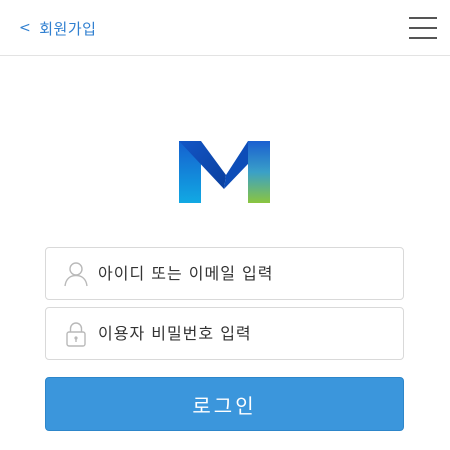  Describe the element at coordinates (25, 28) in the screenshot. I see `chevron-left-icon: <` at that location.